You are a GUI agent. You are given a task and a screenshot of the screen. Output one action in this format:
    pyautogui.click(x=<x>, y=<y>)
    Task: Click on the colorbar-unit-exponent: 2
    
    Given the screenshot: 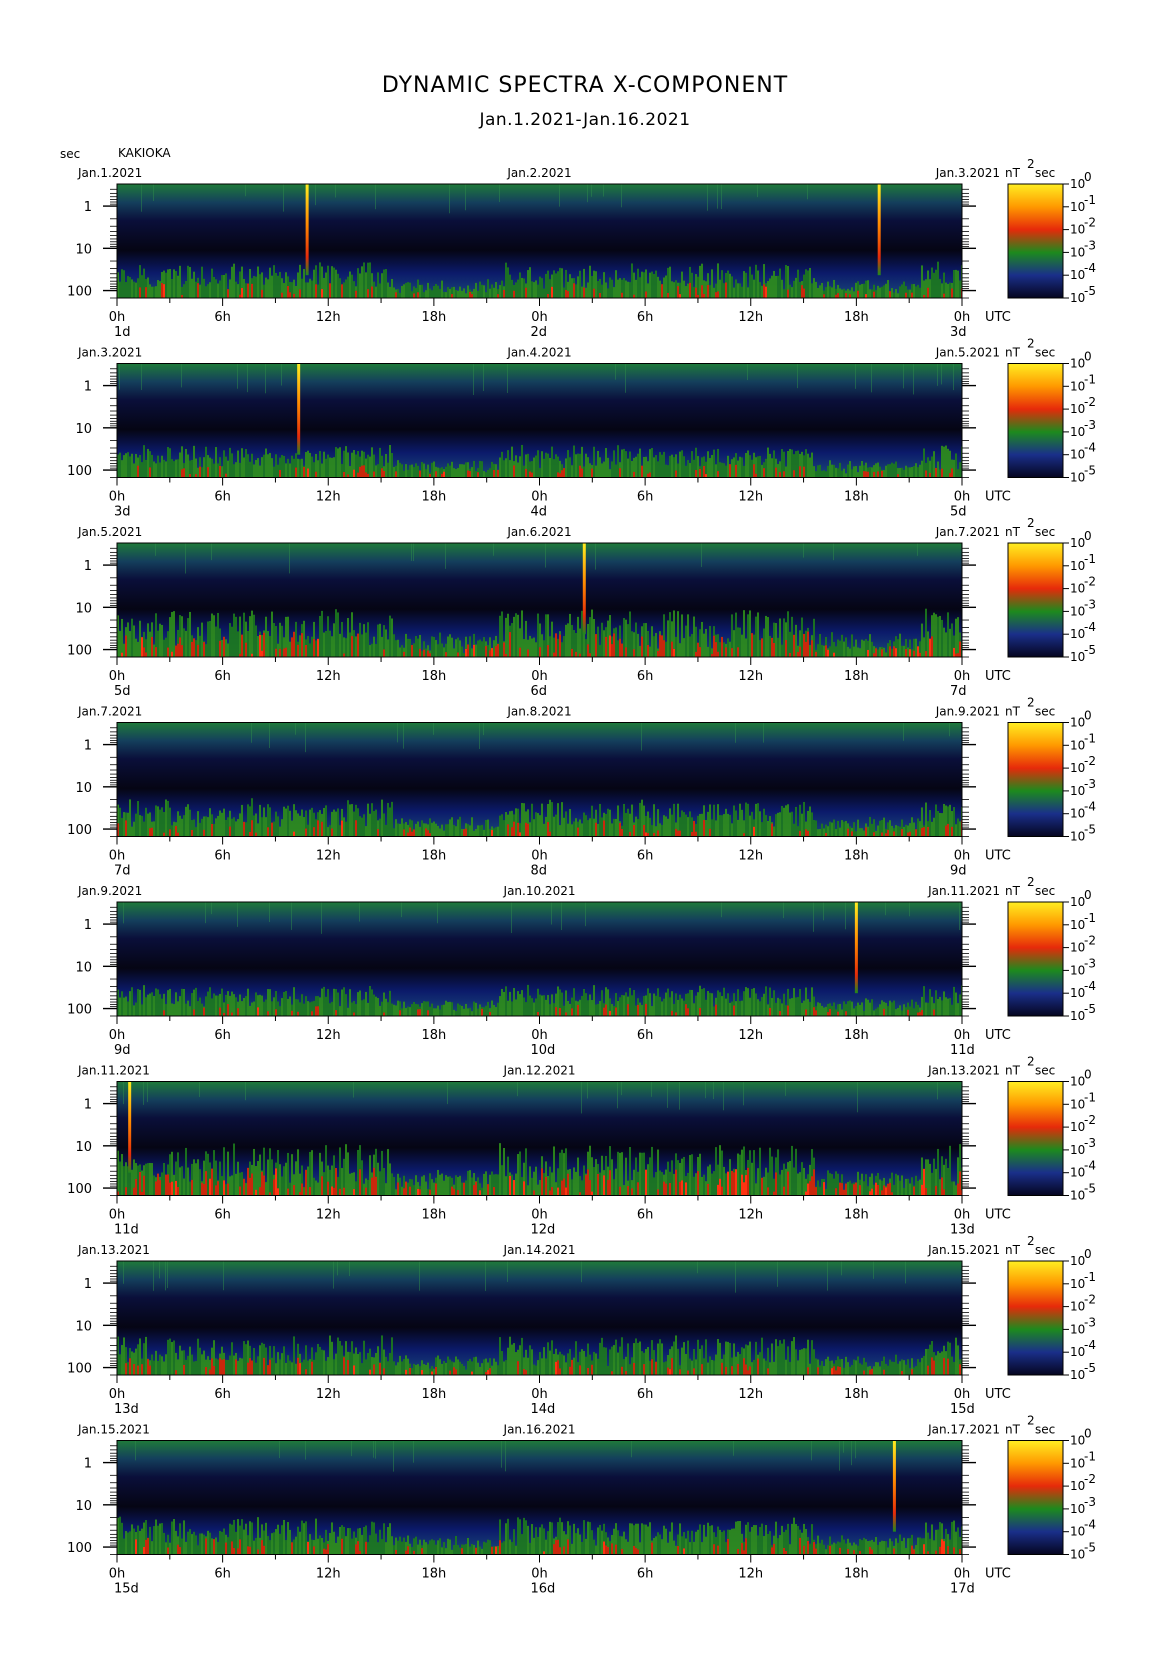 What is the action you would take?
    pyautogui.click(x=1031, y=523)
    